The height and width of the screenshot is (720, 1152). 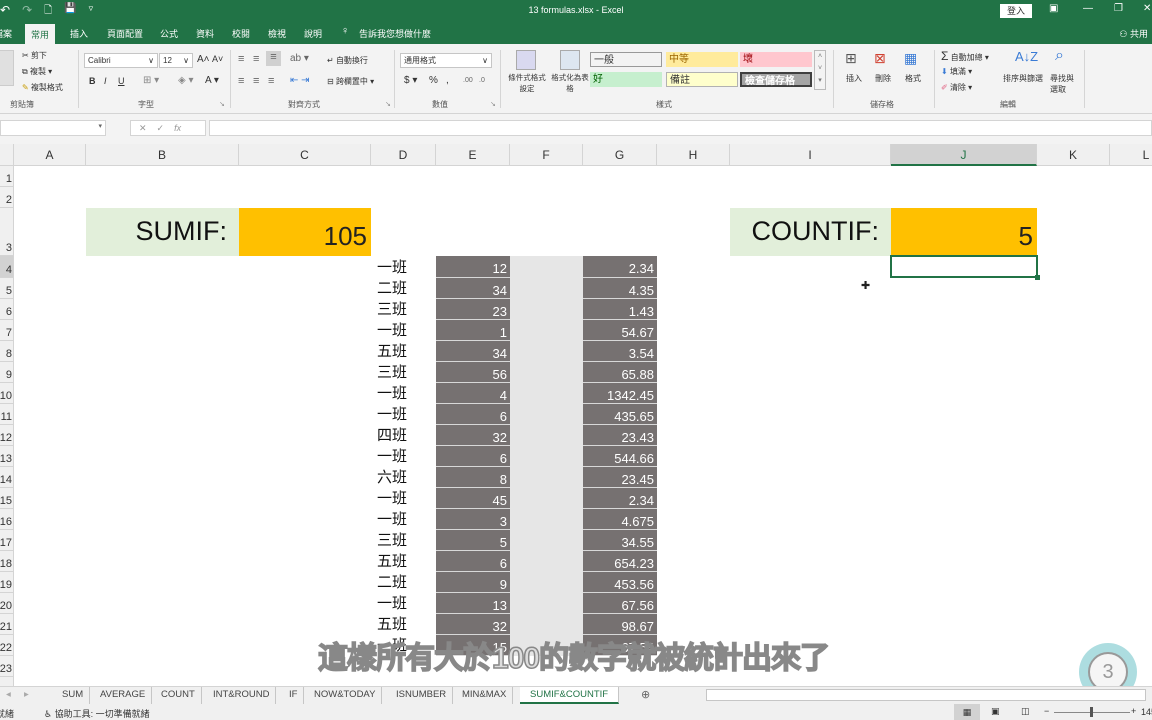 I want to click on fill-button: ⬇ 填滿 ▾, so click(x=956, y=71).